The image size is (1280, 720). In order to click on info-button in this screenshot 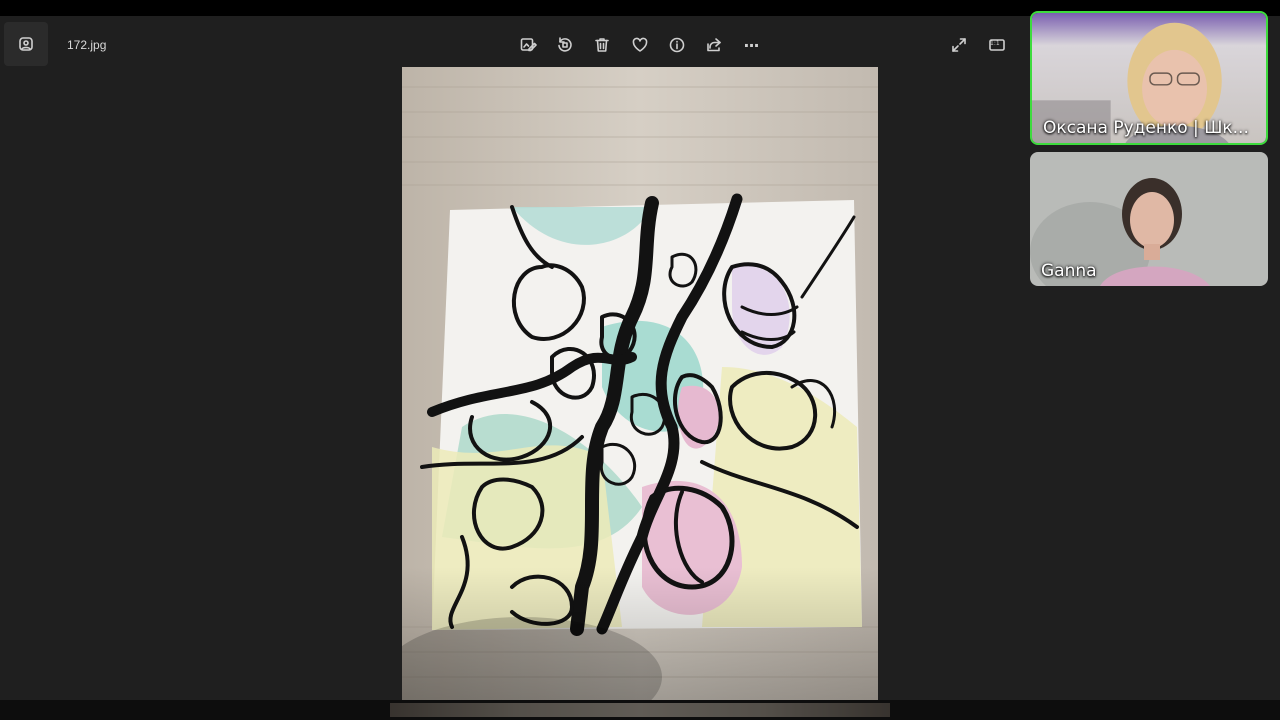, I will do `click(677, 45)`.